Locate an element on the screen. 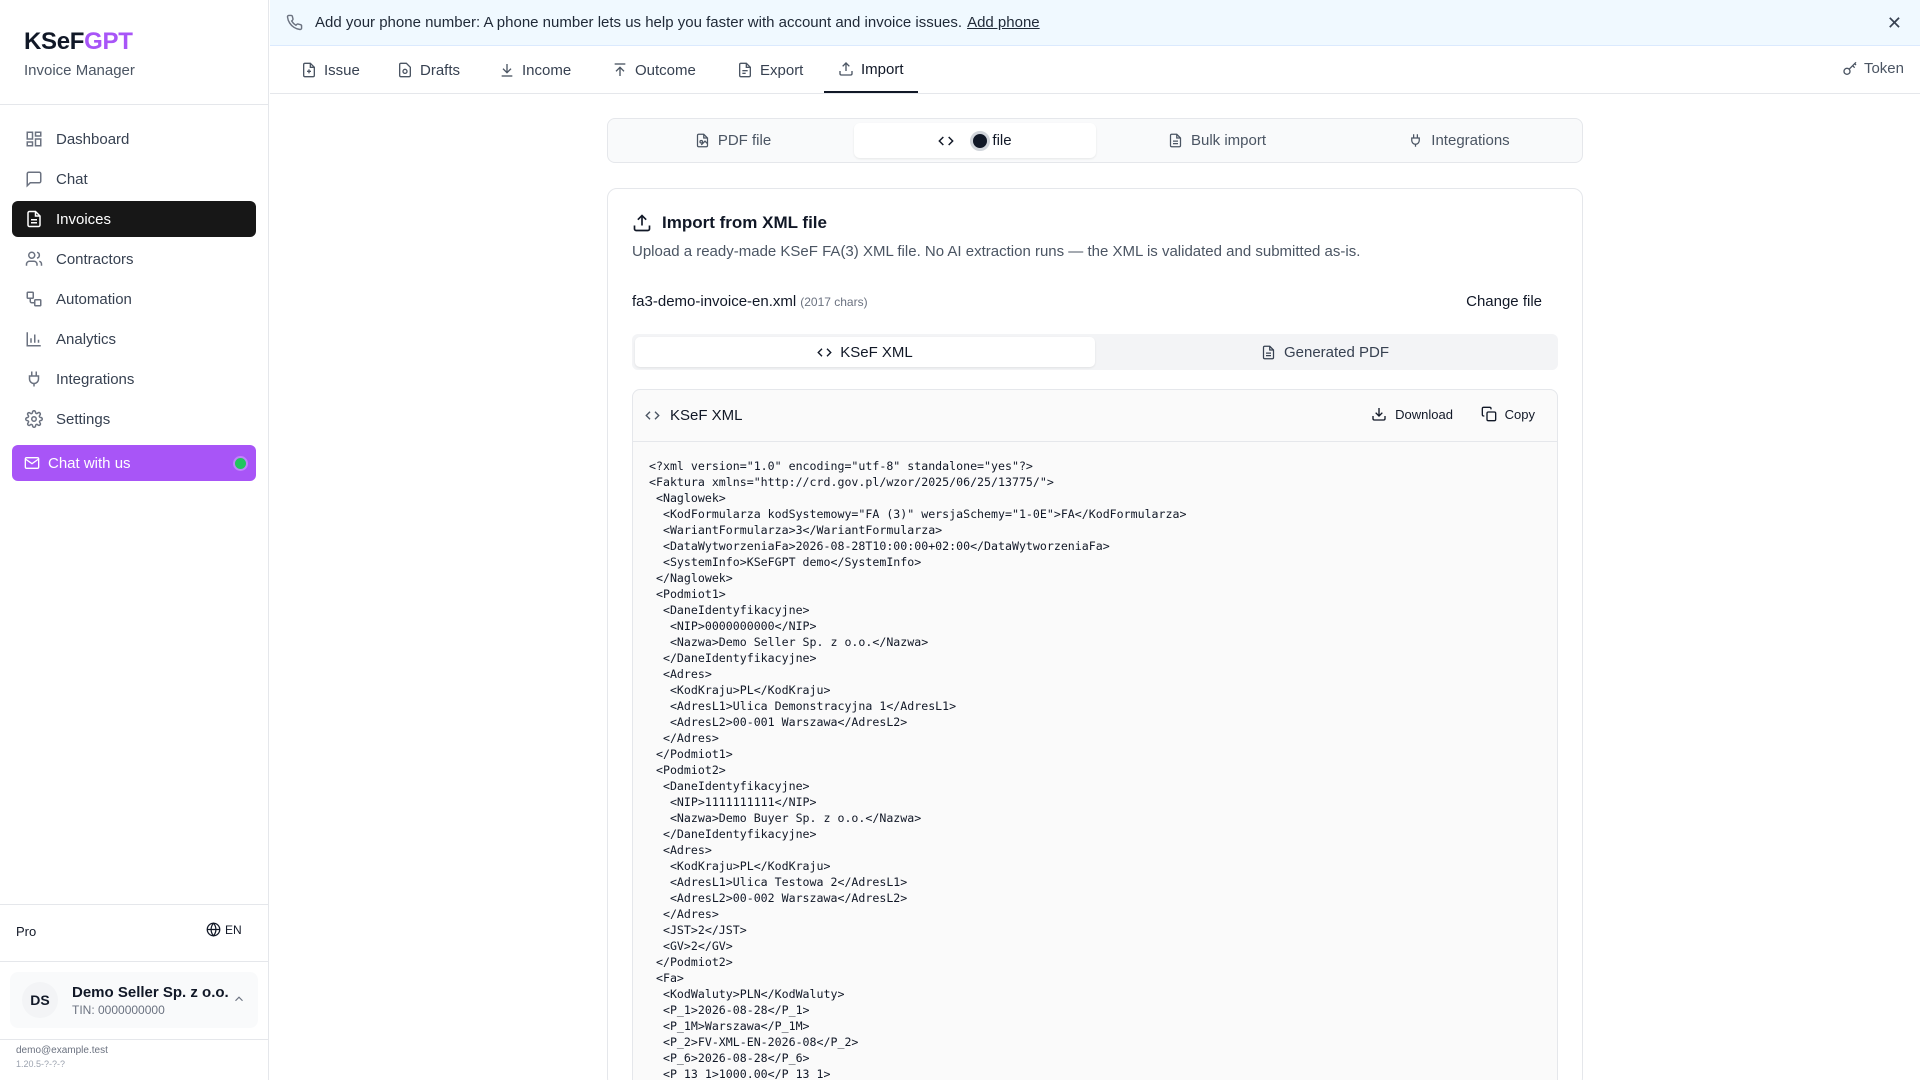 This screenshot has width=1920, height=1080. sidebar-item-settings: Settings is located at coordinates (134, 419).